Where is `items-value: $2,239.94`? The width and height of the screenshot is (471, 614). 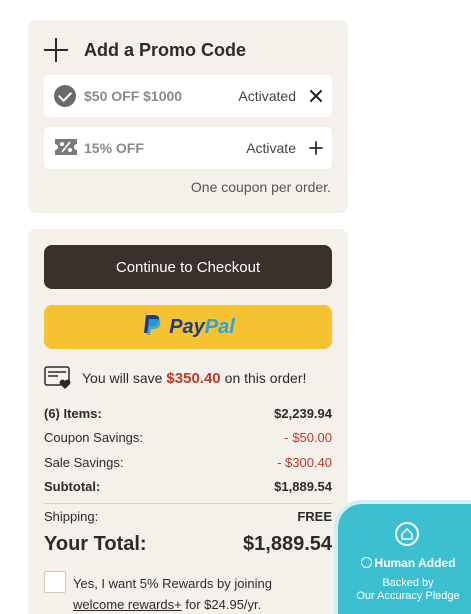 items-value: $2,239.94 is located at coordinates (303, 413).